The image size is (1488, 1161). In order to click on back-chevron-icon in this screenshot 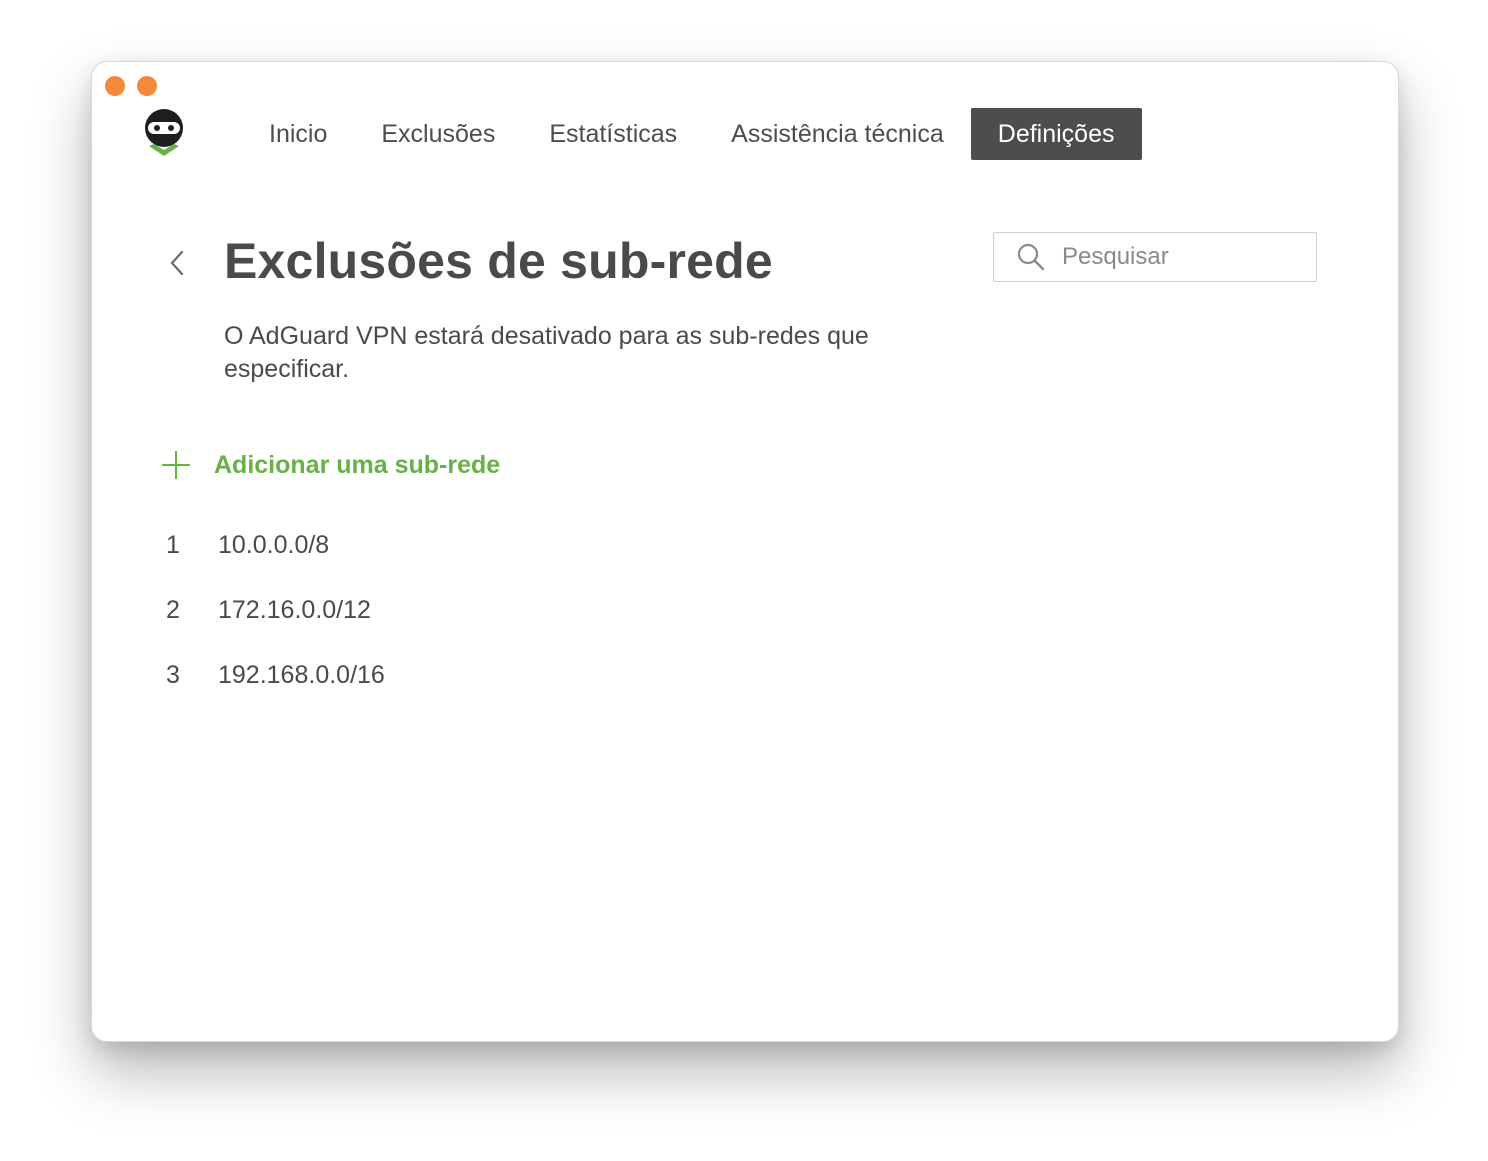, I will do `click(177, 263)`.